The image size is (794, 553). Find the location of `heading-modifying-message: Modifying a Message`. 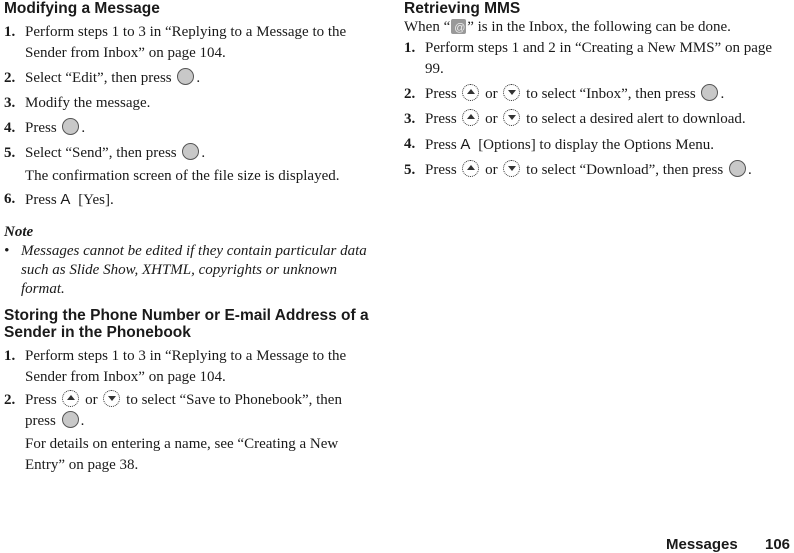

heading-modifying-message: Modifying a Message is located at coordinates (82, 8).